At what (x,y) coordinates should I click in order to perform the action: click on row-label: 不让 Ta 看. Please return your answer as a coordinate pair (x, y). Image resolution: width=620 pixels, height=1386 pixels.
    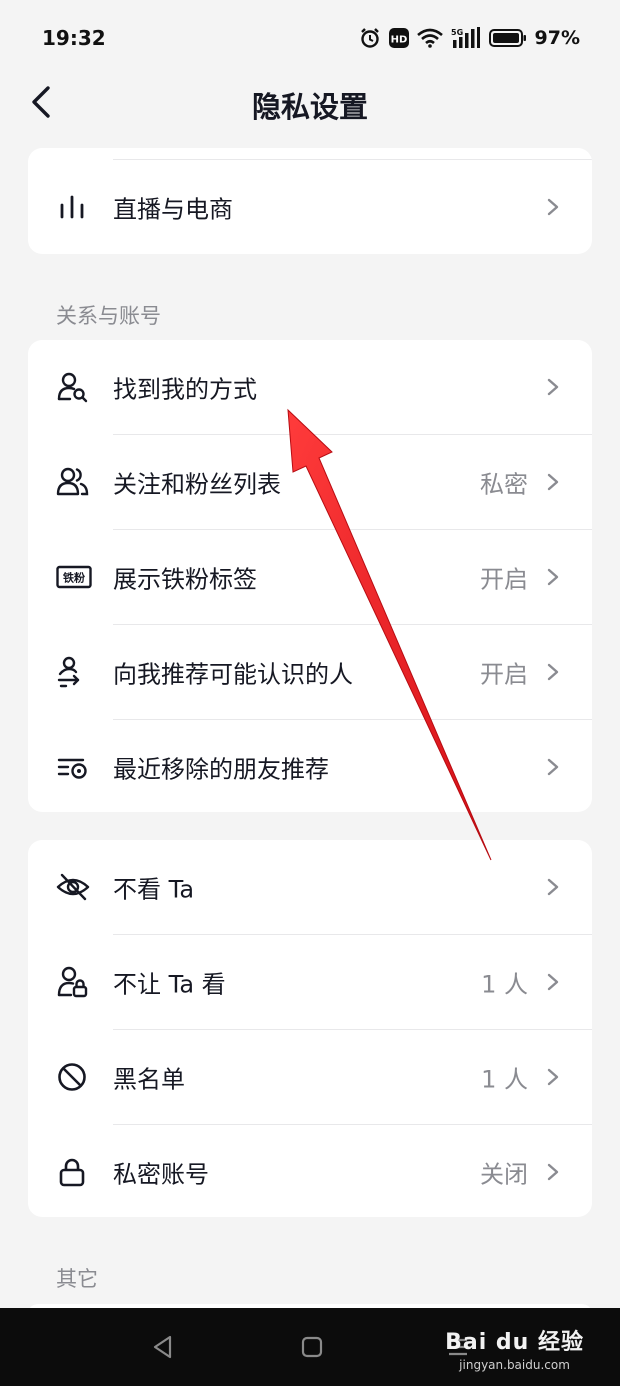
    Looking at the image, I should click on (169, 984).